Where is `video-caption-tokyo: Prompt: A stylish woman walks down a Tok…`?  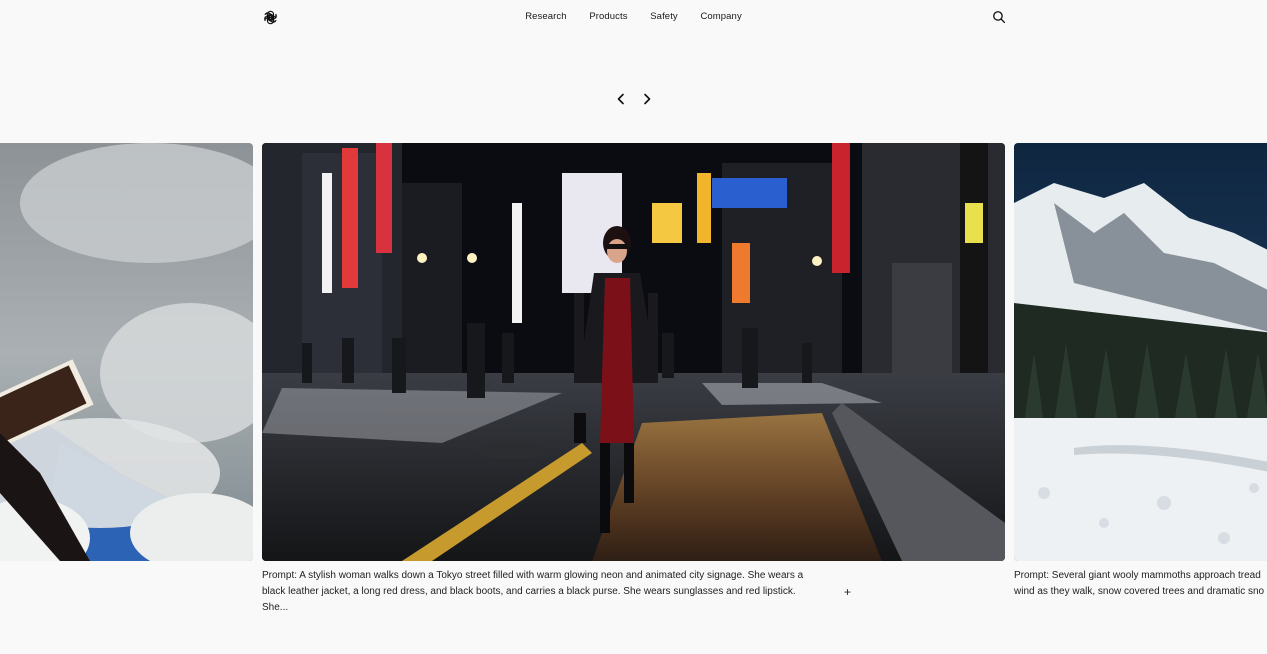
video-caption-tokyo: Prompt: A stylish woman walks down a Tok… is located at coordinates (542, 592).